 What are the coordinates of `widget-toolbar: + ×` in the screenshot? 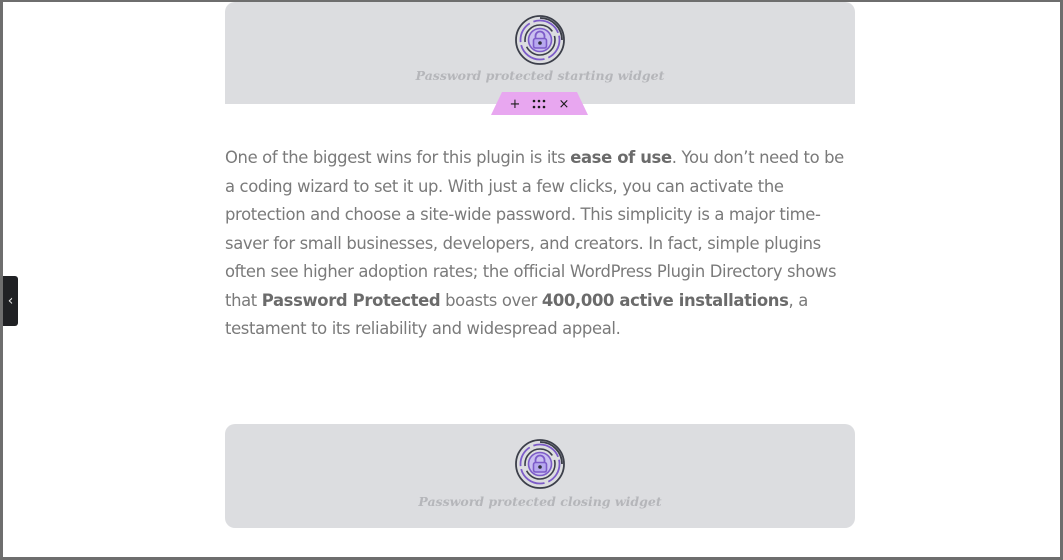 It's located at (539, 103).